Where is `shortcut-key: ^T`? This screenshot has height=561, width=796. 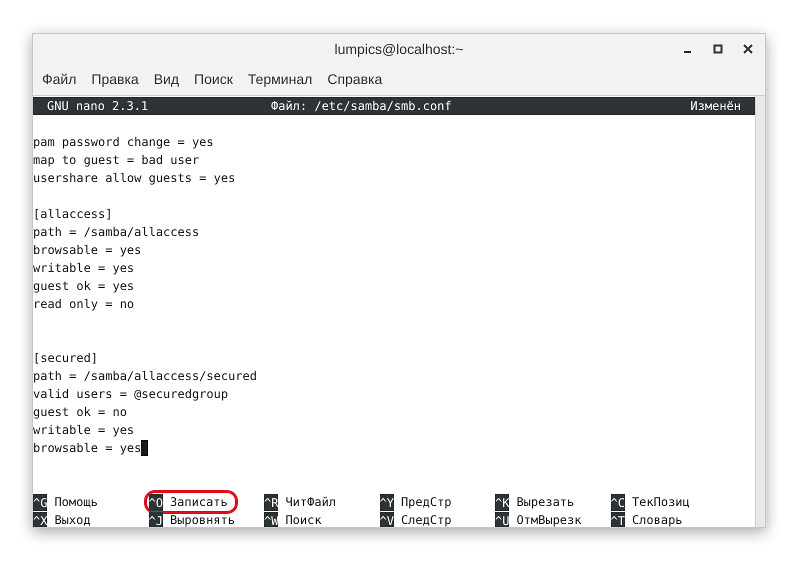
shortcut-key: ^T is located at coordinates (617, 519).